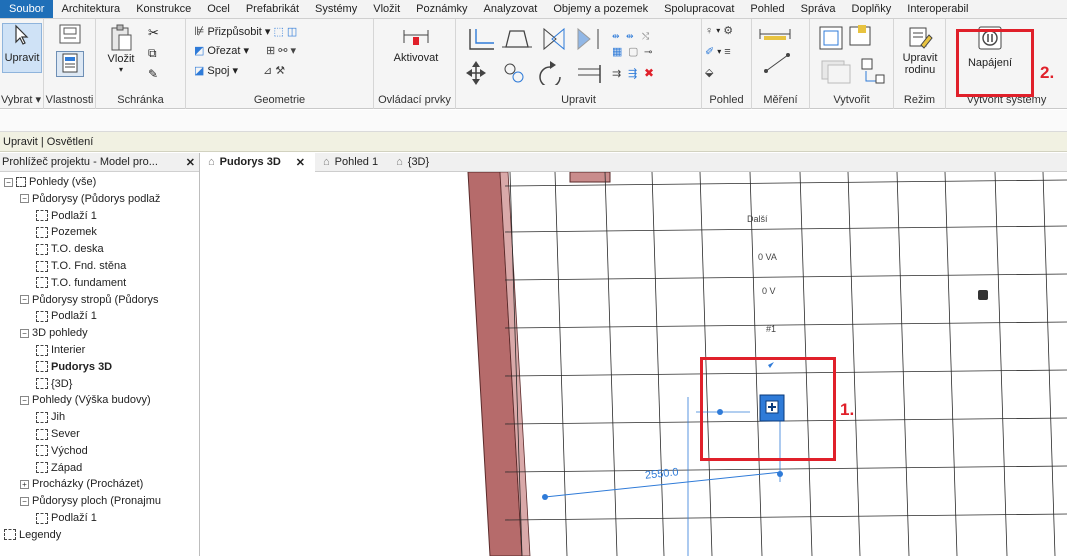 The width and height of the screenshot is (1067, 556). Describe the element at coordinates (245, 50) in the screenshot. I see `cut-geometry-button: ◩ Ořezat ▾ ⊞ ⚯ ▾` at that location.